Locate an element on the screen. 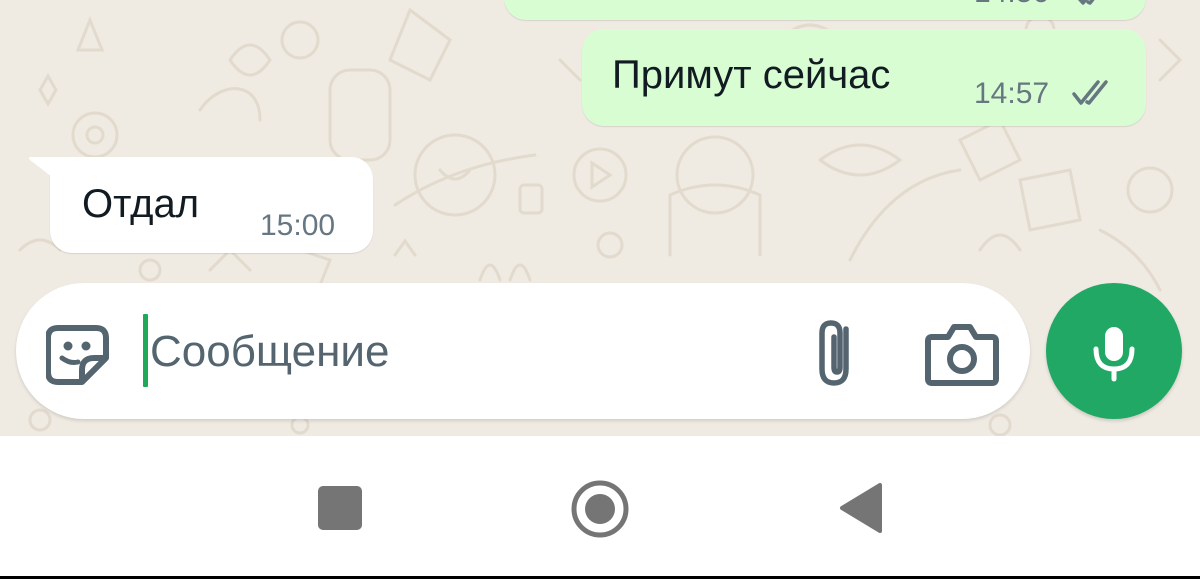 The width and height of the screenshot is (1200, 579). message-bubble-outgoing: Примут сейчас 14:57 is located at coordinates (864, 77).